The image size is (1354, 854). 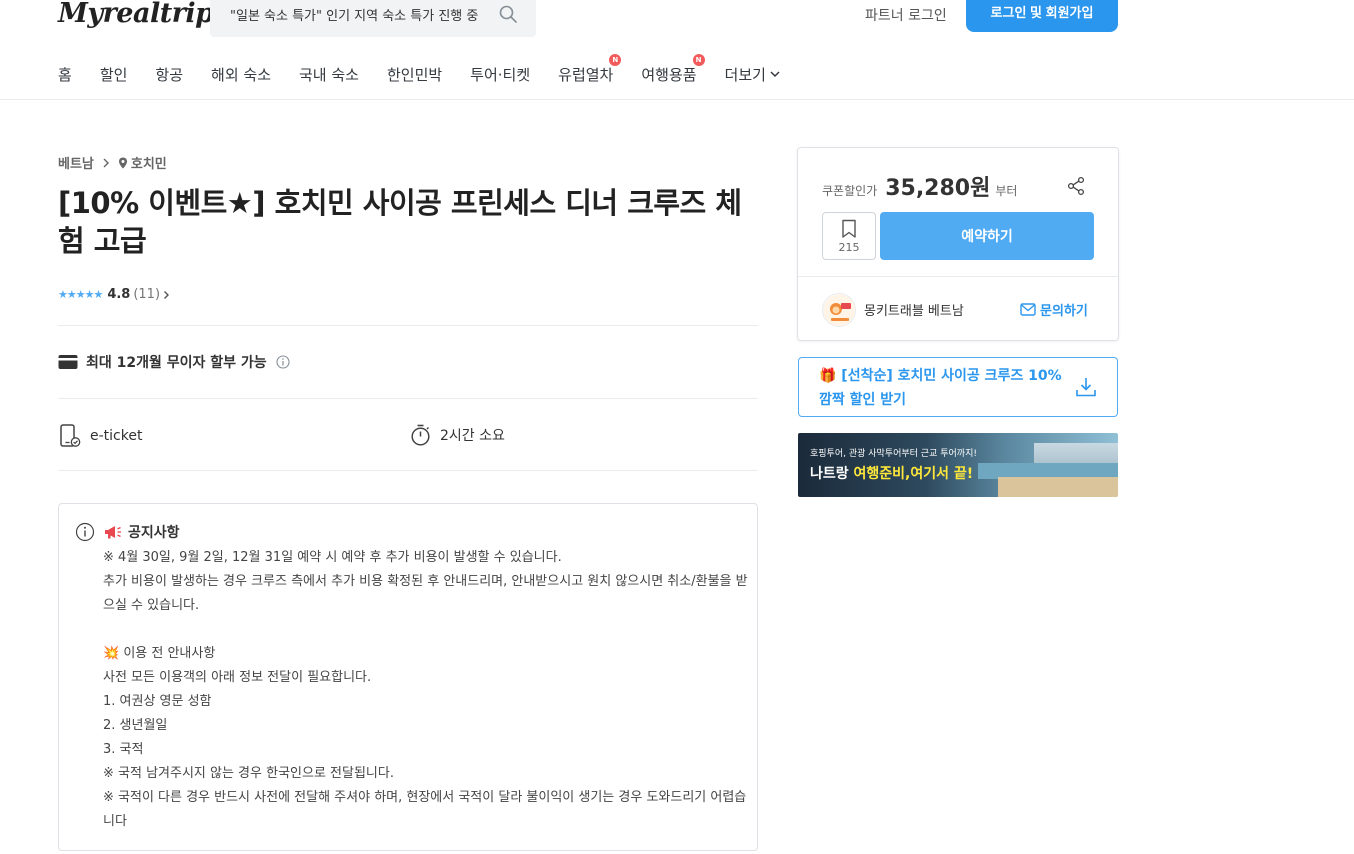 I want to click on ticket-type: e-ticket, so click(x=116, y=436).